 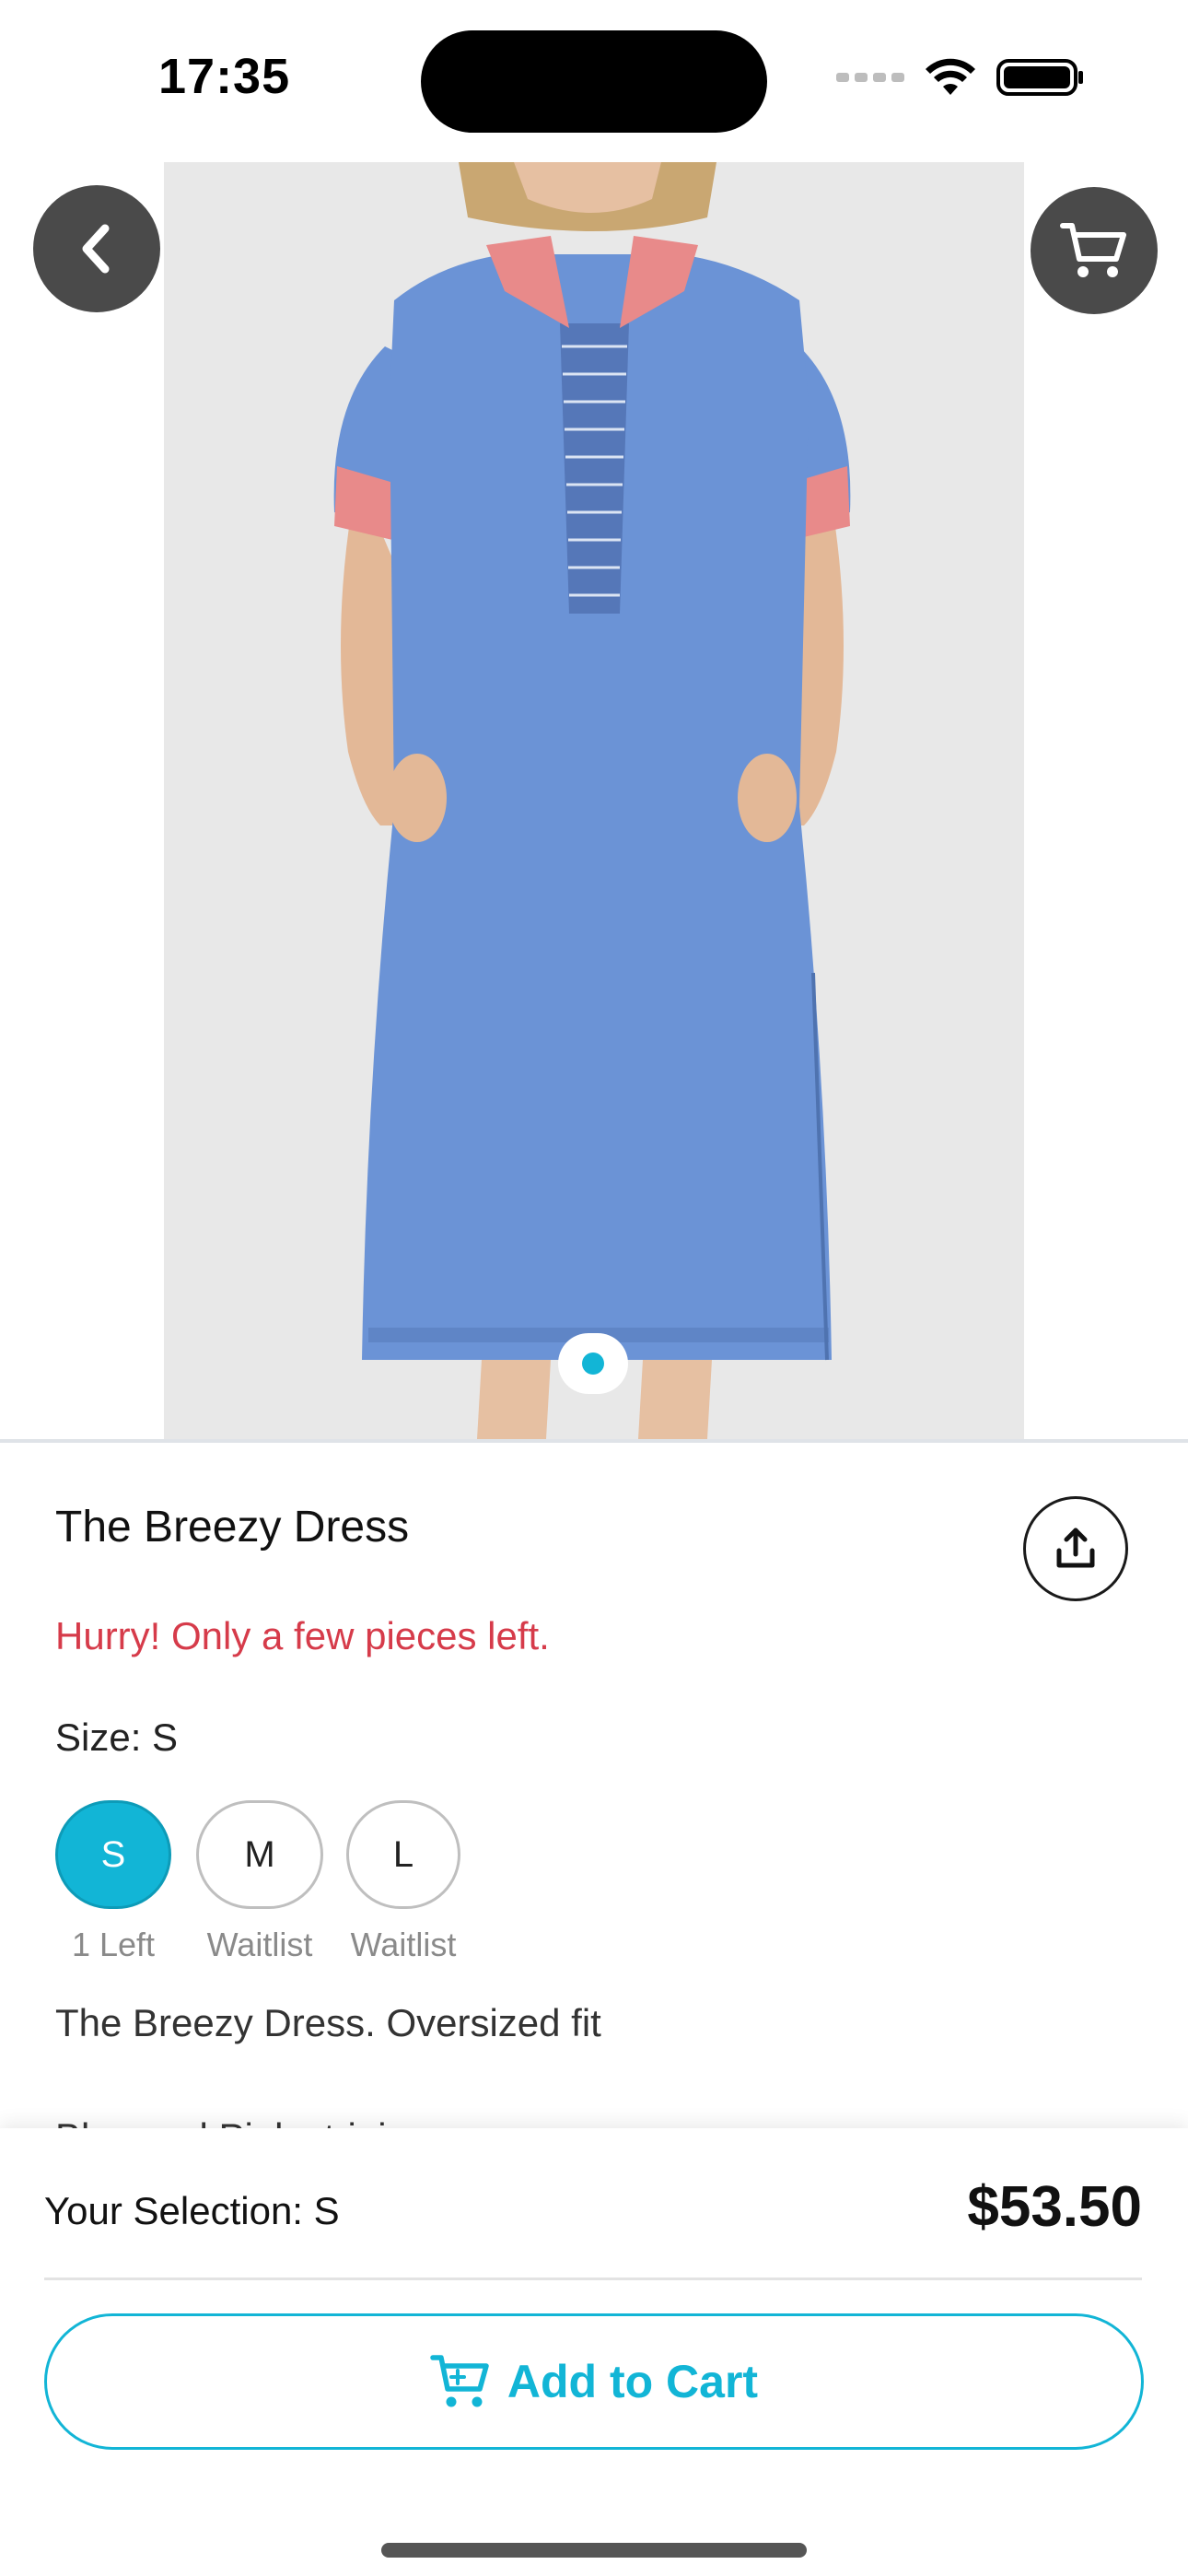 I want to click on size-button-l: L, so click(x=403, y=1854).